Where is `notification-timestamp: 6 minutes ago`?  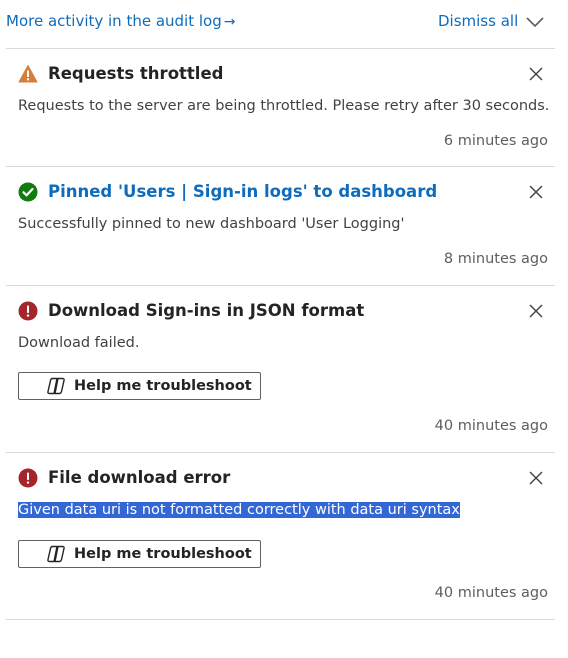 notification-timestamp: 6 minutes ago is located at coordinates (495, 141).